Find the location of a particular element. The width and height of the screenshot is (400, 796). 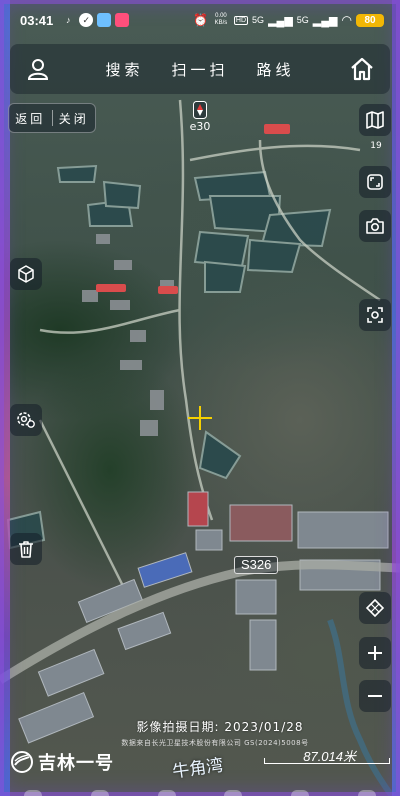

camera-icon is located at coordinates (375, 226).